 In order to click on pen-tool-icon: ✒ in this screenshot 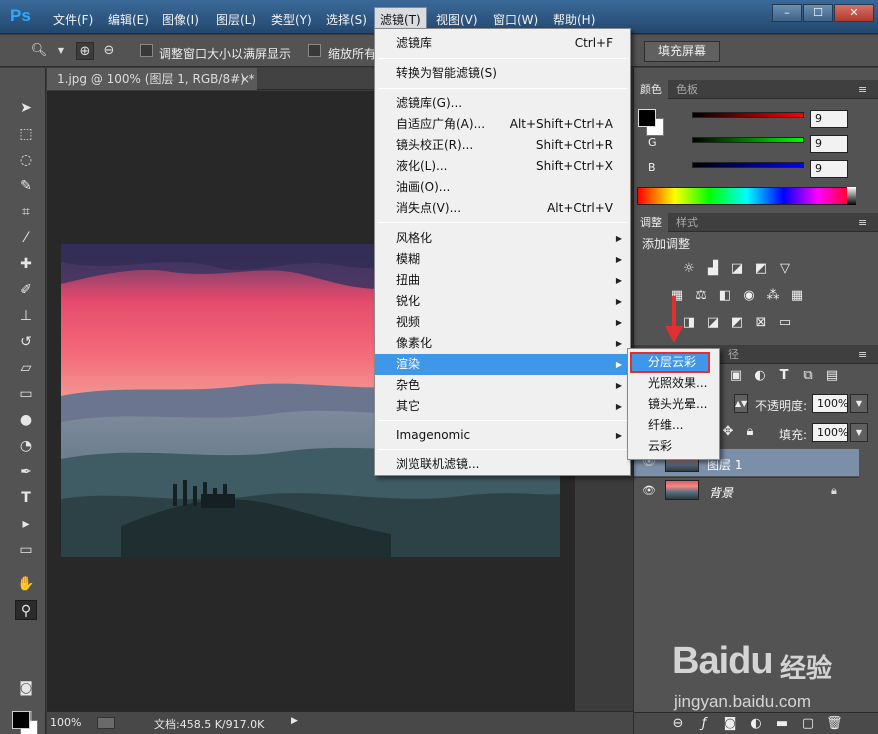, I will do `click(26, 472)`.